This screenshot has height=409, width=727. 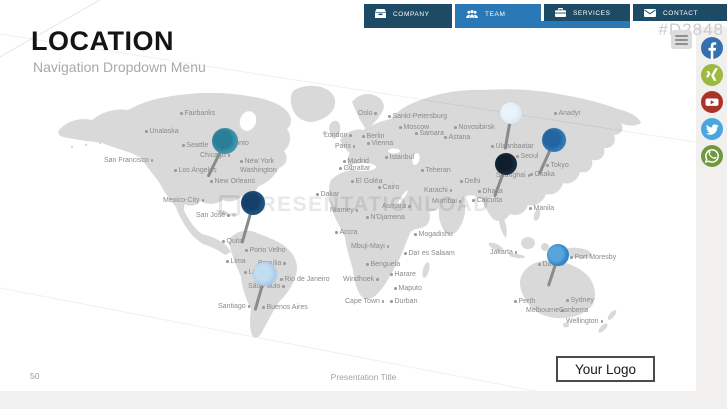 What do you see at coordinates (119, 67) in the screenshot?
I see `page-subtitle: Navigation Dropdown Menu` at bounding box center [119, 67].